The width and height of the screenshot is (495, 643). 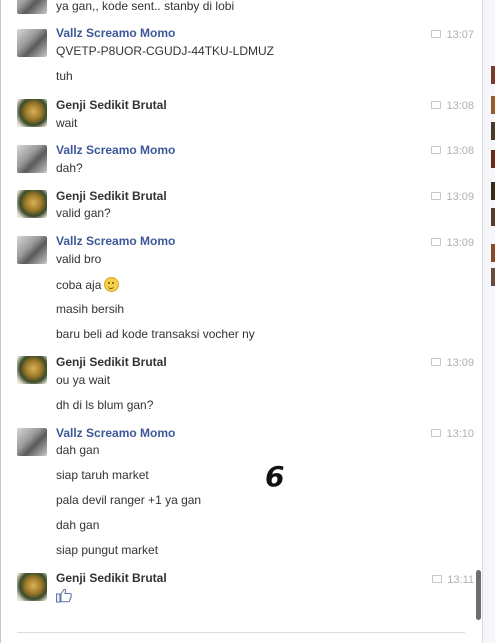 What do you see at coordinates (69, 168) in the screenshot?
I see `message-line: dah?` at bounding box center [69, 168].